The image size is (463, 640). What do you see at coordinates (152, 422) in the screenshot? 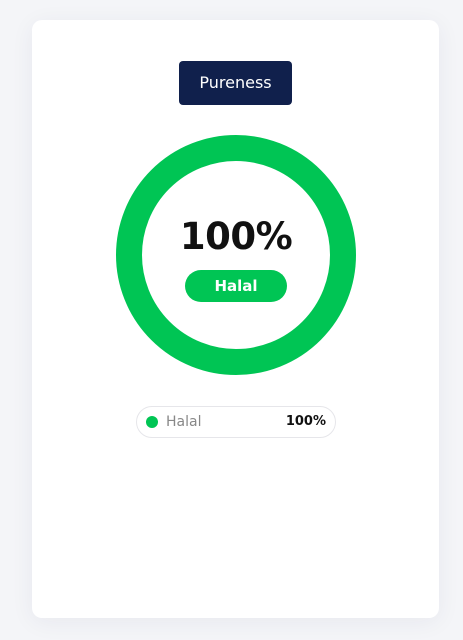
I see `legend-color-dot` at bounding box center [152, 422].